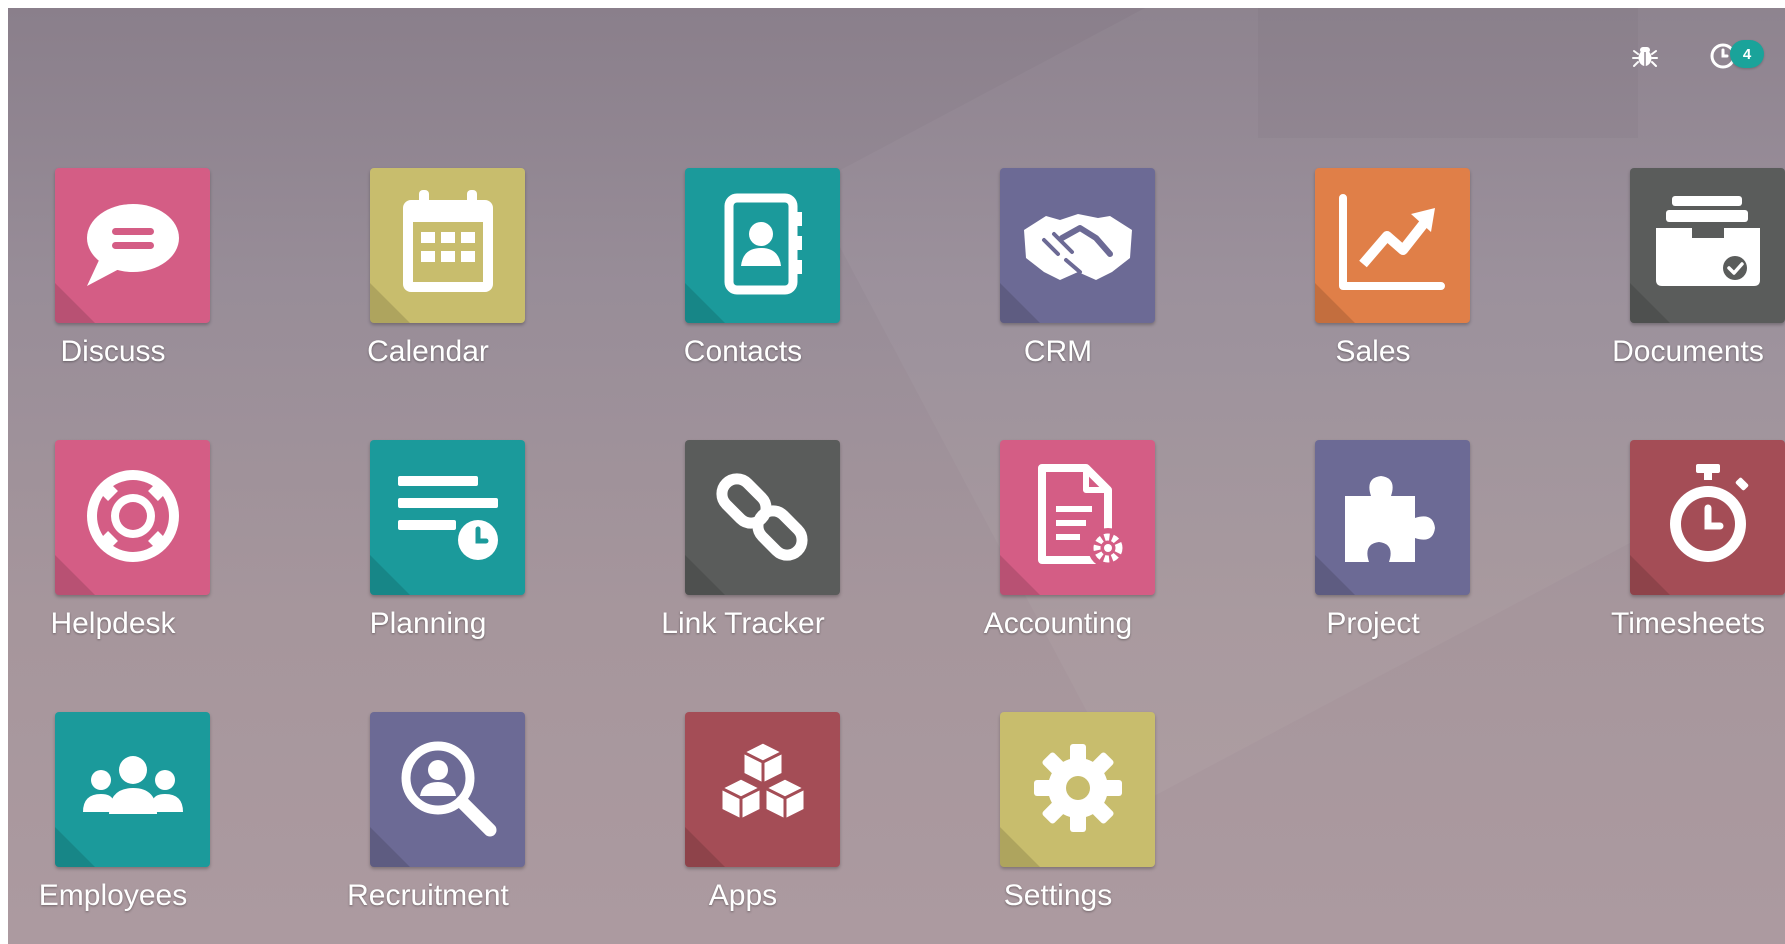 Image resolution: width=1785 pixels, height=944 pixels. I want to click on app-label: Timesheets, so click(1688, 623).